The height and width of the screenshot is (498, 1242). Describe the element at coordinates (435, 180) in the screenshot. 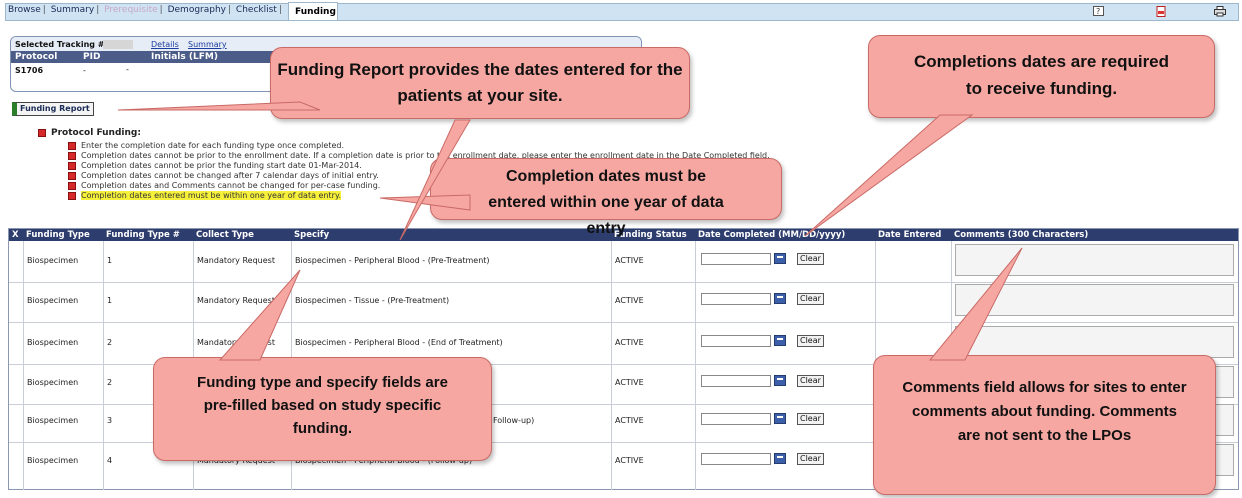

I see `pointer-specify` at that location.